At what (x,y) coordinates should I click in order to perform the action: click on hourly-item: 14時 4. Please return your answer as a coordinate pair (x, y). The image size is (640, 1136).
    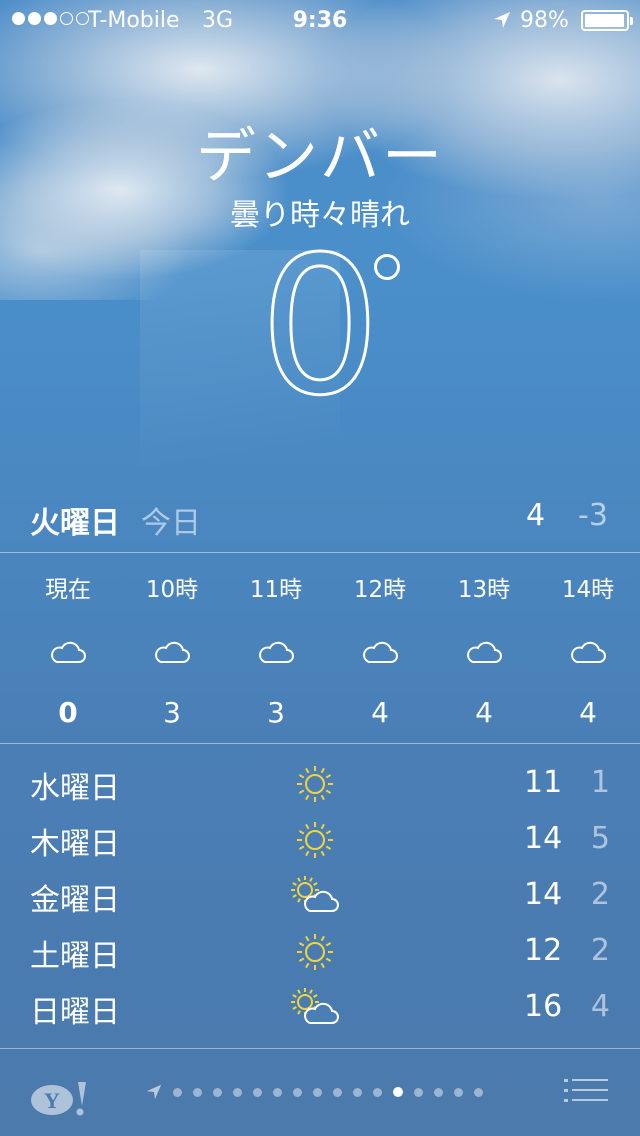
    Looking at the image, I should click on (588, 644).